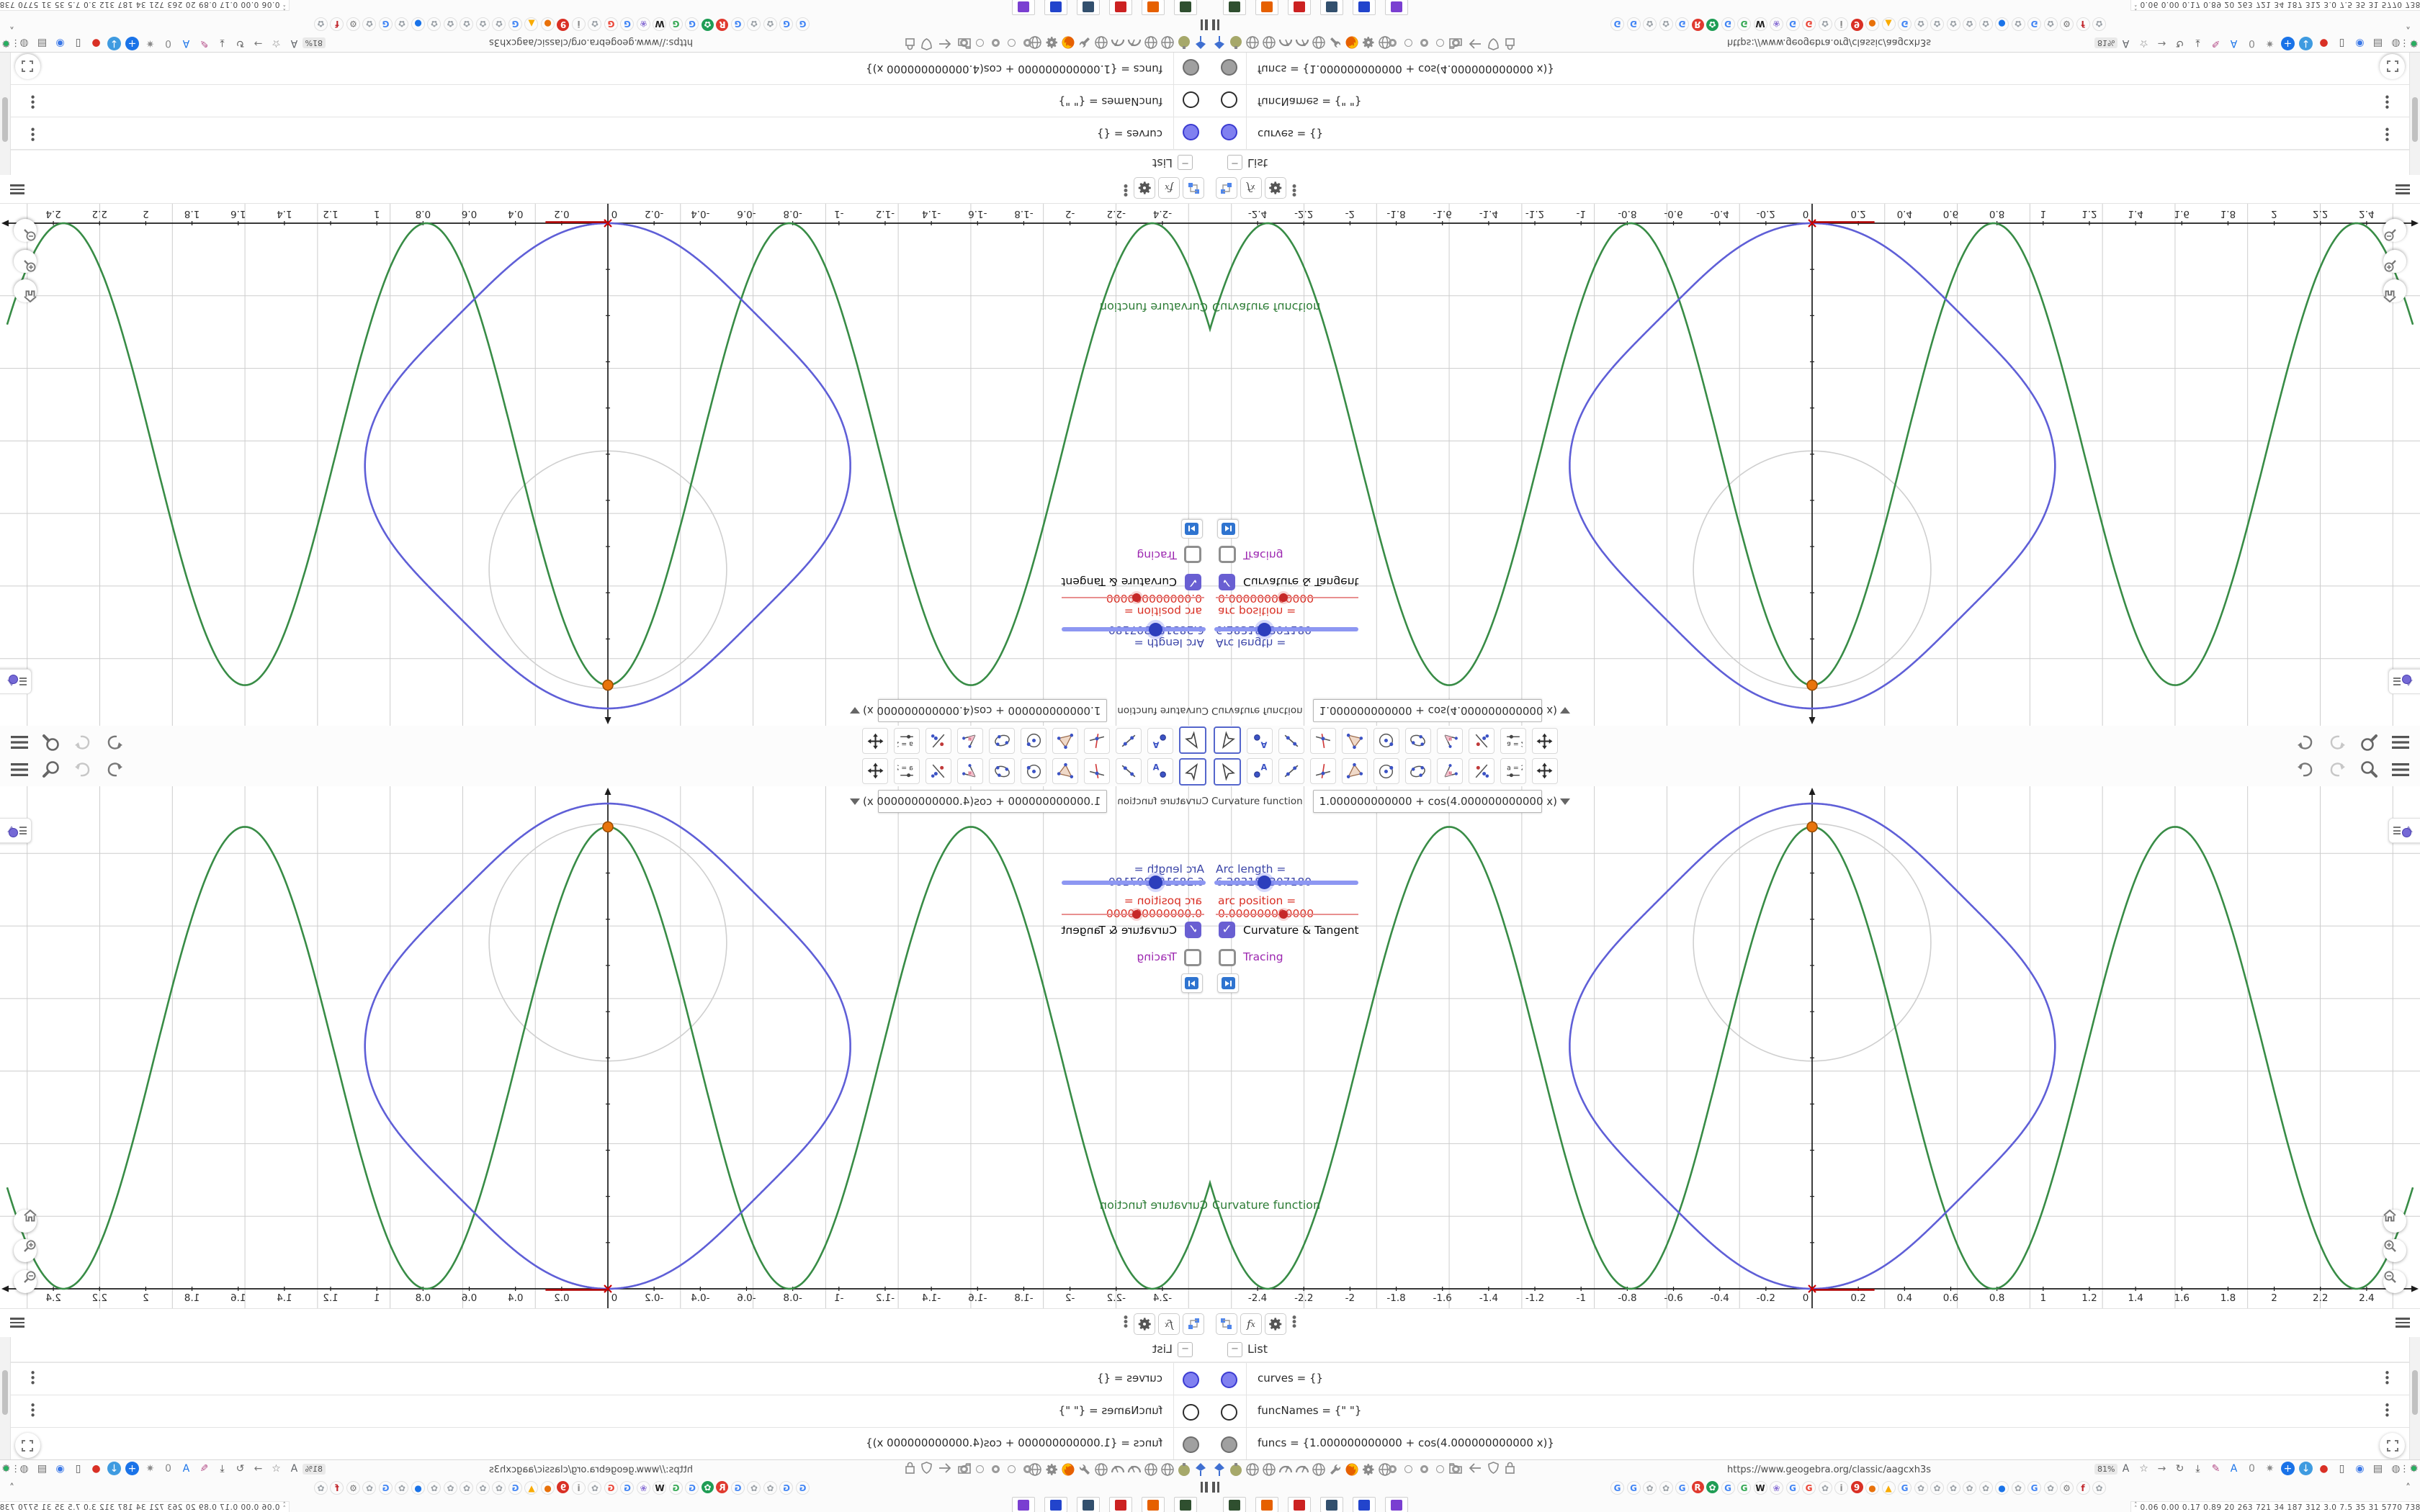  What do you see at coordinates (2144, 43) in the screenshot?
I see `browser-action-icon: ☆` at bounding box center [2144, 43].